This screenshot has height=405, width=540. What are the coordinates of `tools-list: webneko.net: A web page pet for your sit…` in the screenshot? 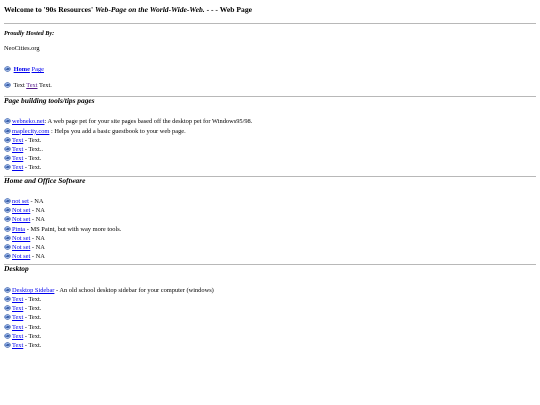 It's located at (270, 144).